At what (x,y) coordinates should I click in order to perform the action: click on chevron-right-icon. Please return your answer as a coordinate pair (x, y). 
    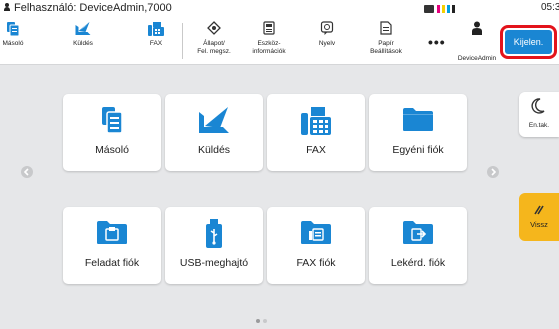
    Looking at the image, I should click on (494, 172).